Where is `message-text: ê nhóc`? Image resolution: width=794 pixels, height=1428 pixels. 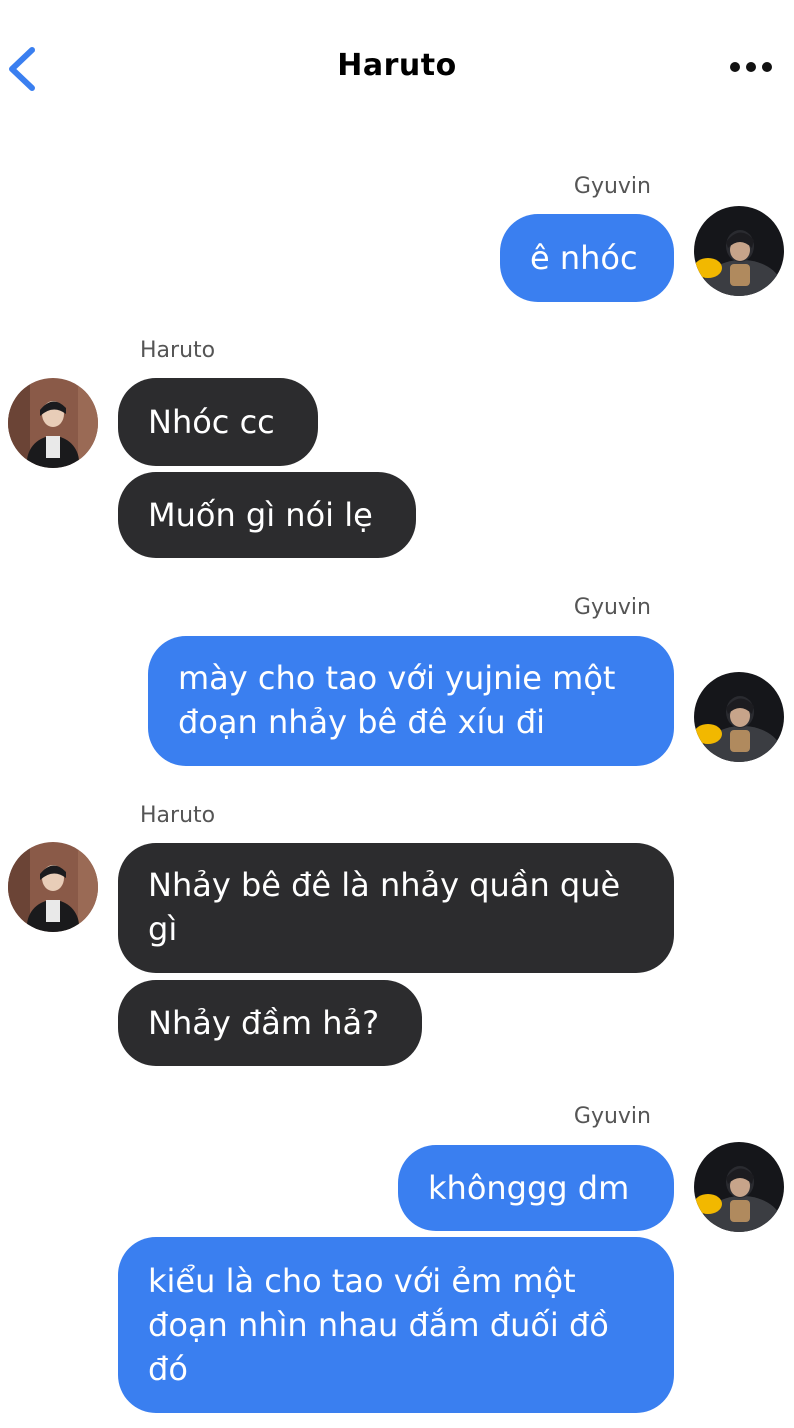
message-text: ê nhóc is located at coordinates (584, 258).